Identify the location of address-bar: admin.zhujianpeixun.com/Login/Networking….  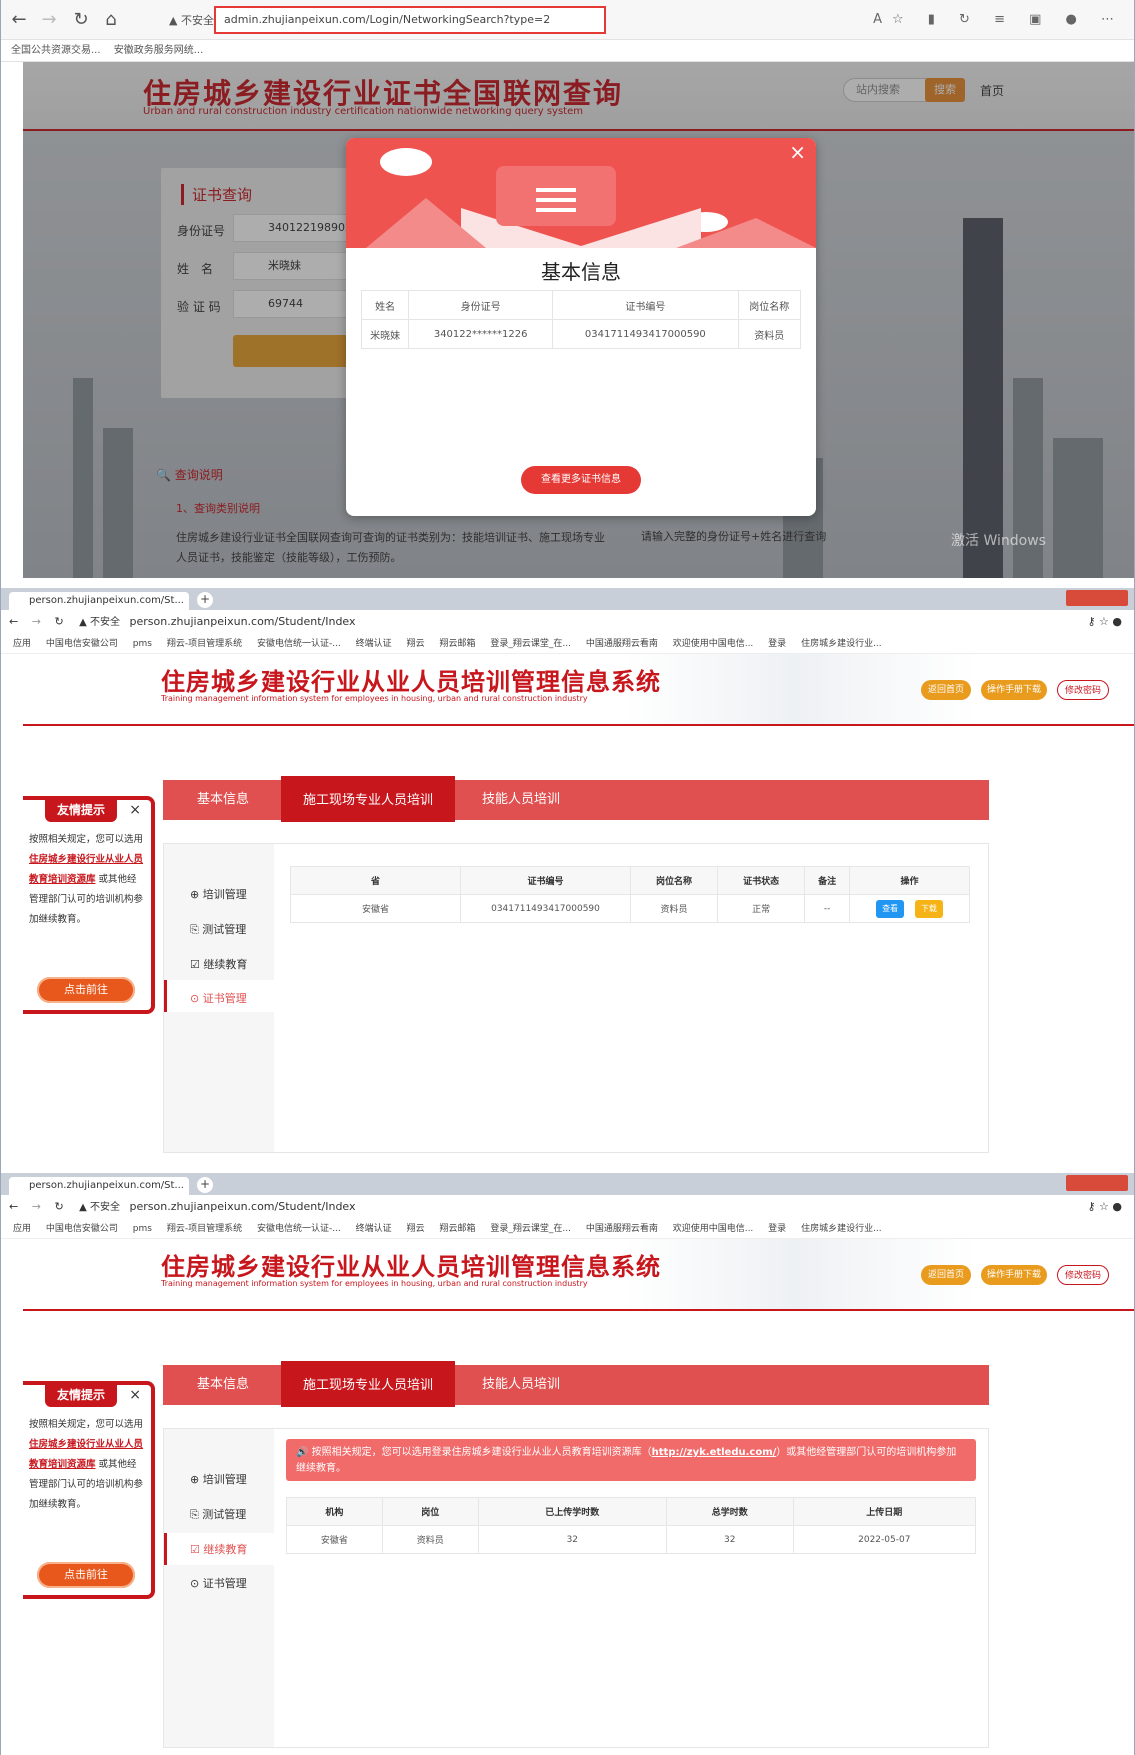
(410, 20).